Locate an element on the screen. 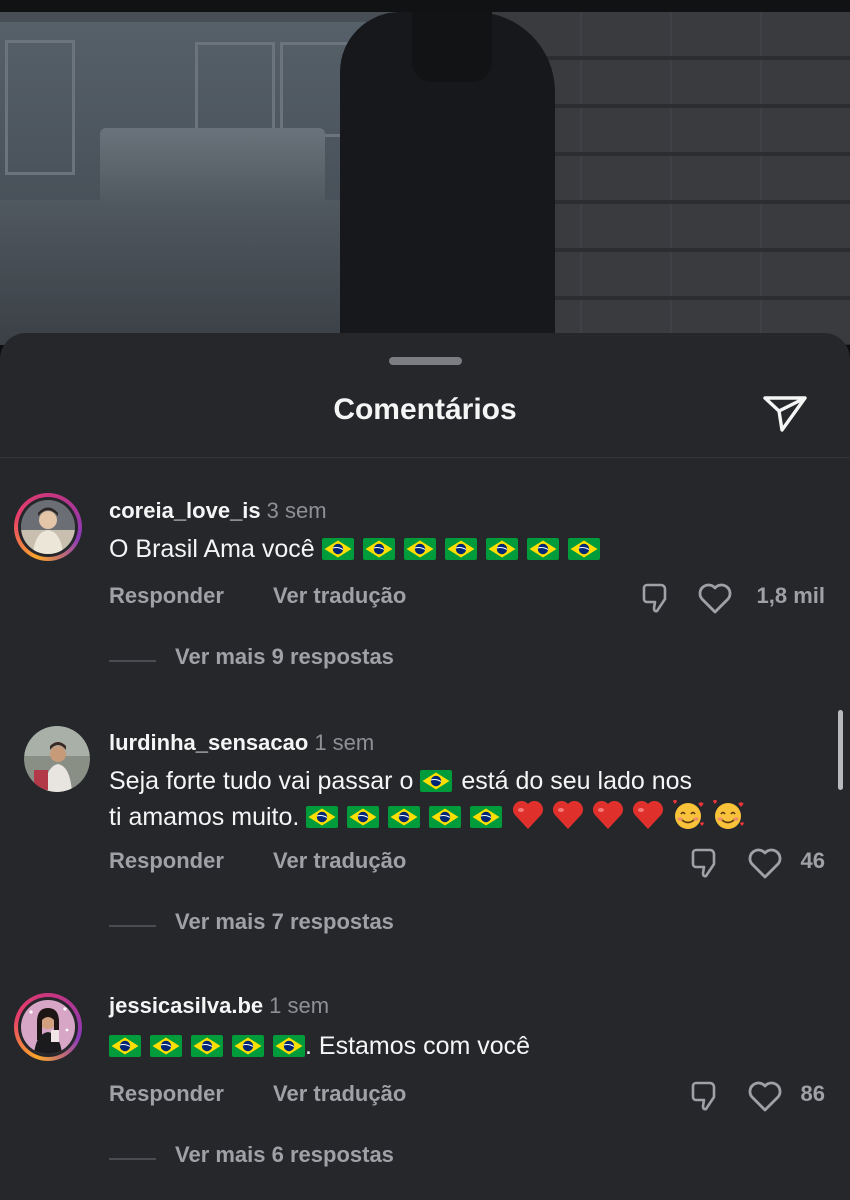 This screenshot has width=850, height=1200. comment-text: O Brasil Ama você is located at coordinates (469, 549).